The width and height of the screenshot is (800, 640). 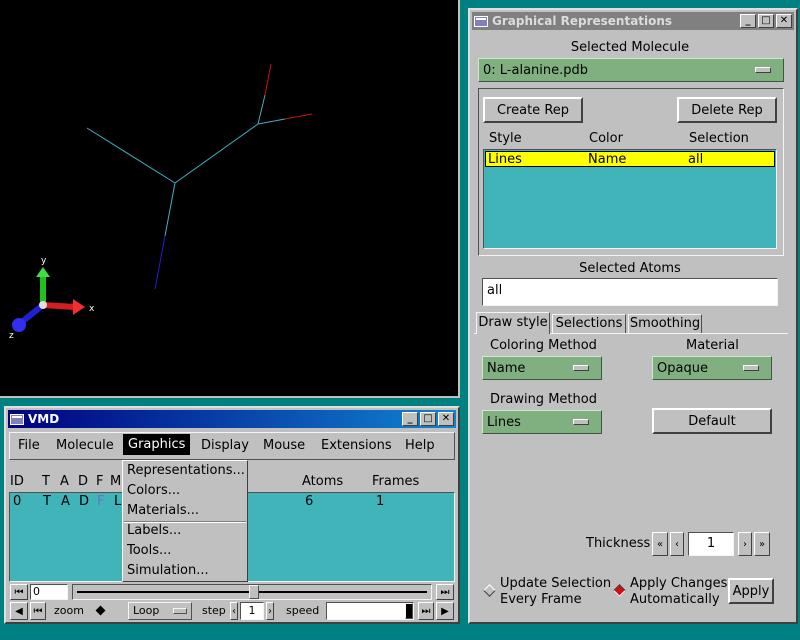 I want to click on menu-display: Display, so click(x=225, y=445).